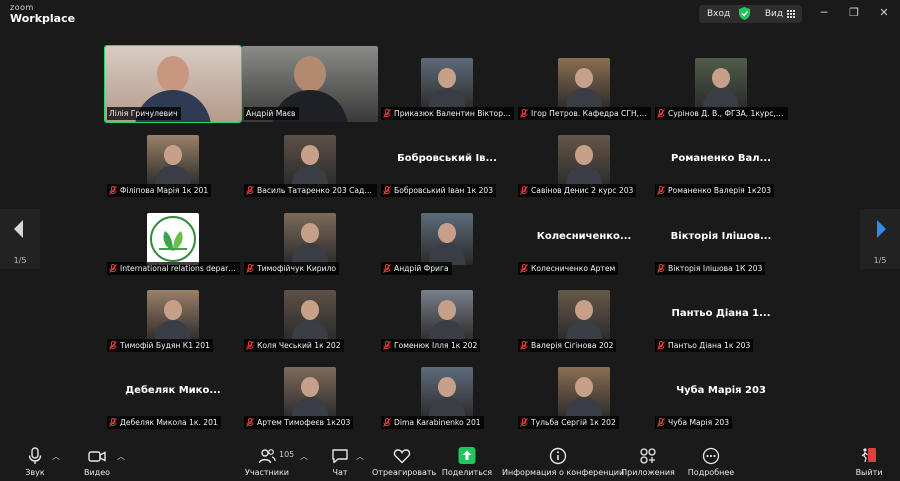  What do you see at coordinates (582, 190) in the screenshot?
I see `participant-name-text: Савінов Денис 2 курс 203` at bounding box center [582, 190].